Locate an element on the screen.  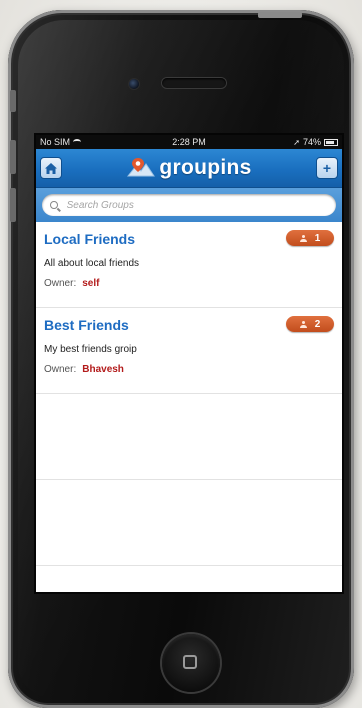
add-group-button: + is located at coordinates (327, 168).